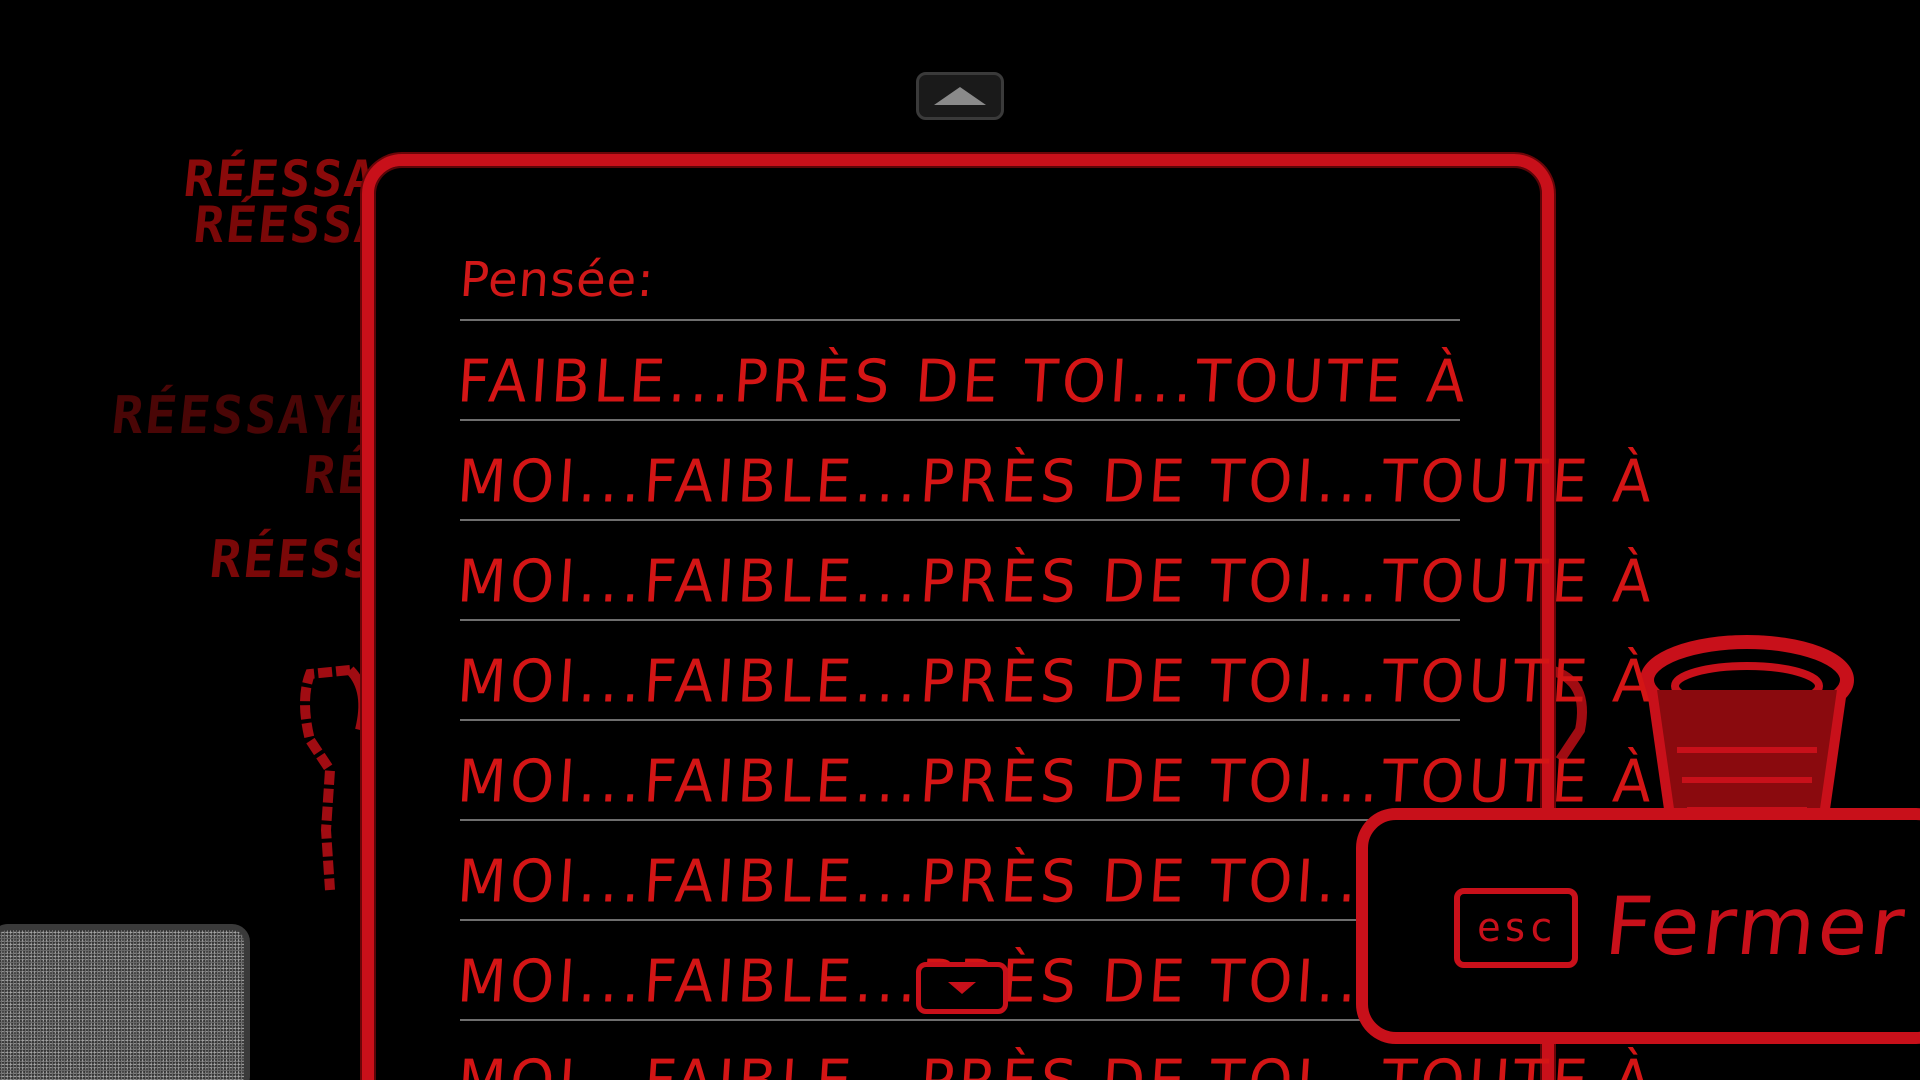 The width and height of the screenshot is (1920, 1080). I want to click on arrow-up-icon, so click(960, 96).